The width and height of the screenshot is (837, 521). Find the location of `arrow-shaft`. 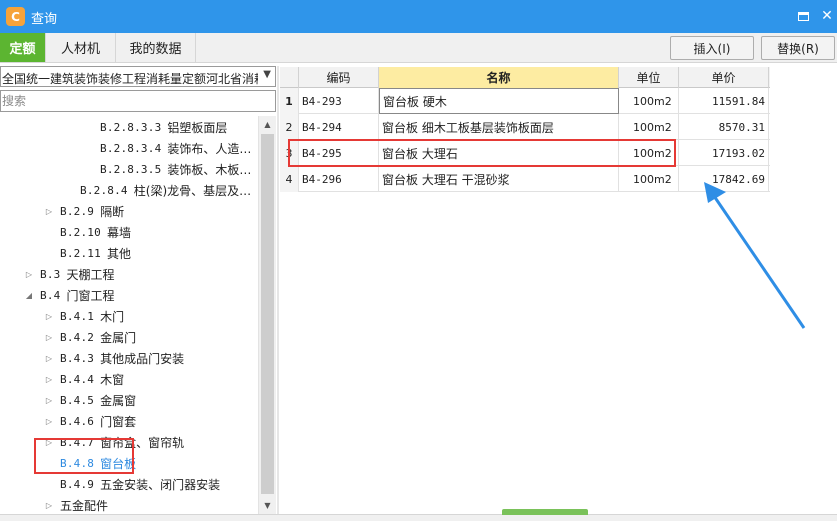

arrow-shaft is located at coordinates (759, 262).